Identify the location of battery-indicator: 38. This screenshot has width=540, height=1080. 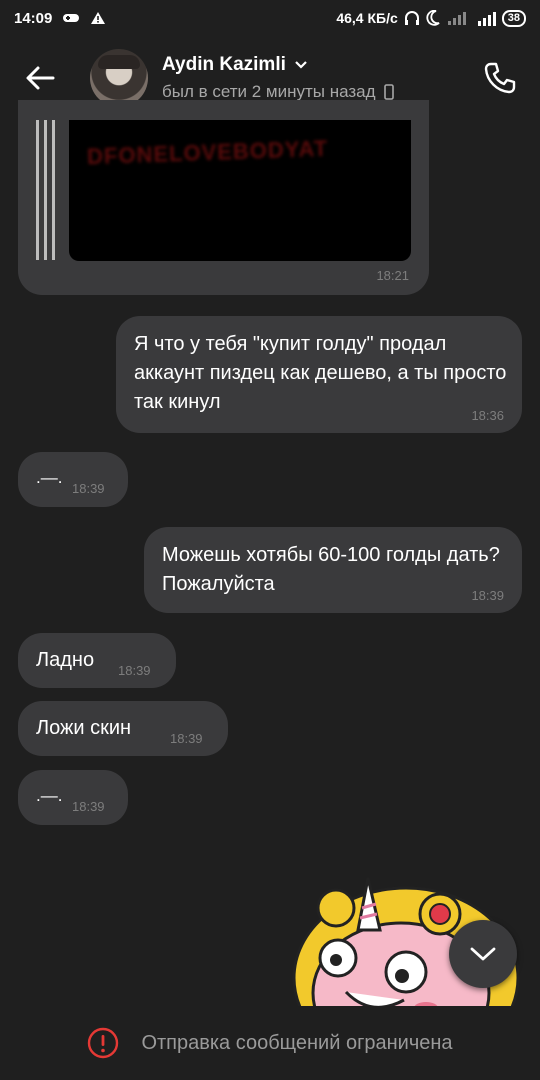
(513, 18).